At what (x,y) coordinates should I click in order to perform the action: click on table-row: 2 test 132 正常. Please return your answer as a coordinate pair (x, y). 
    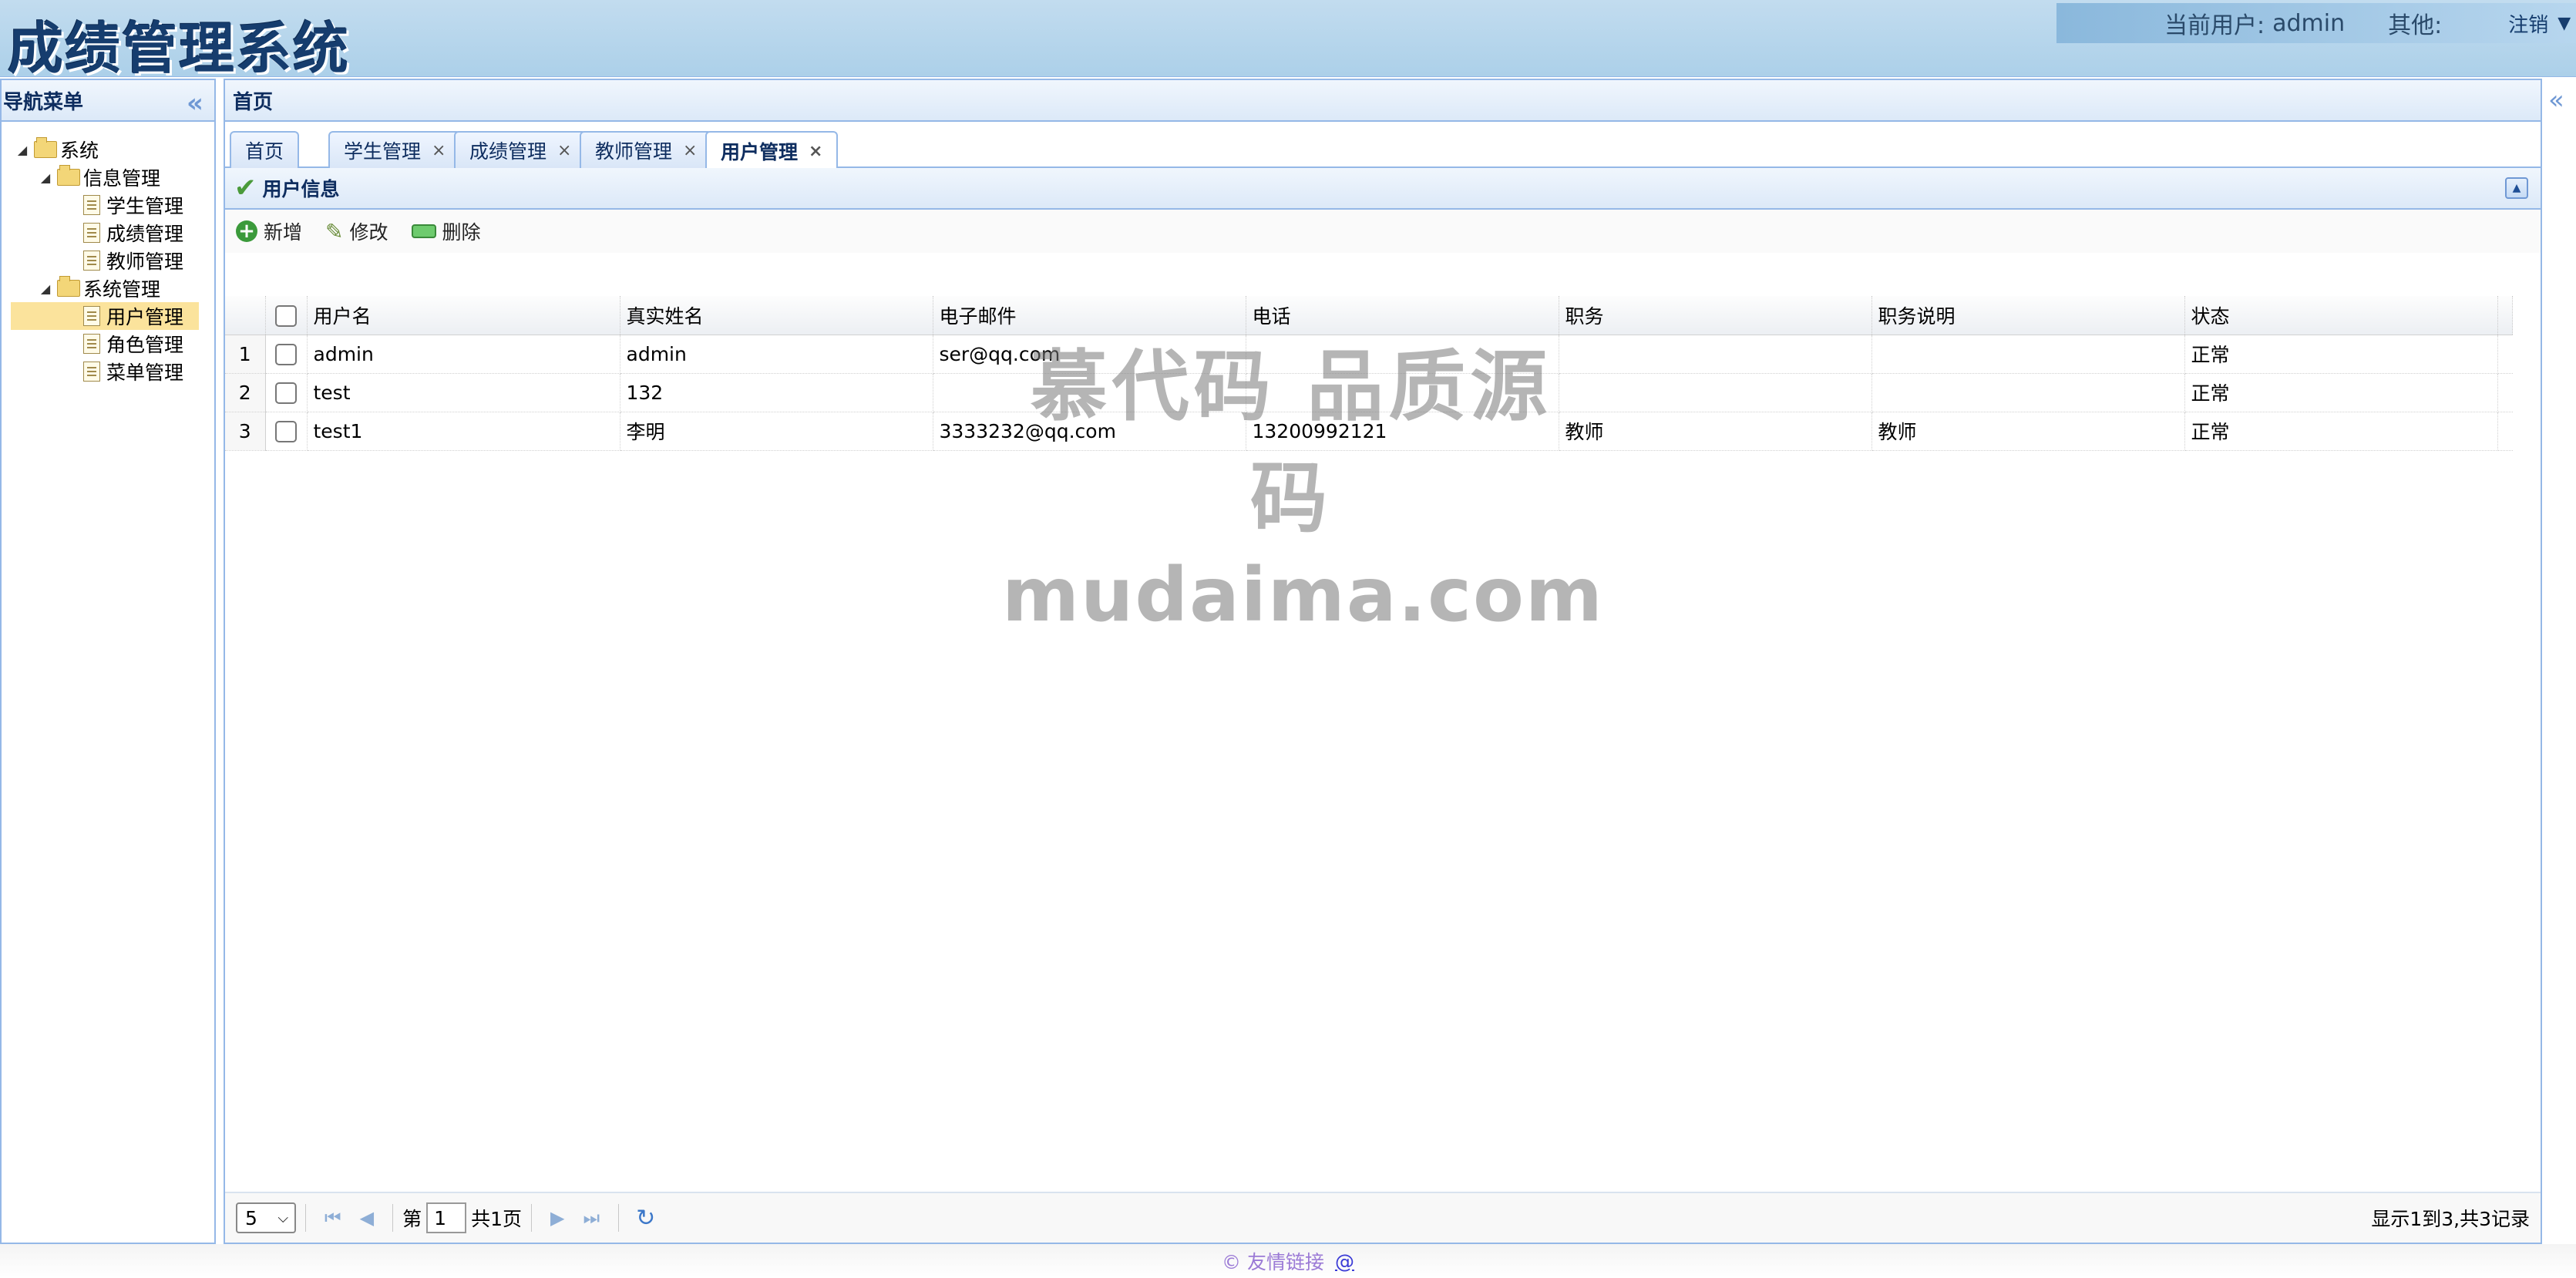
    Looking at the image, I should click on (1369, 392).